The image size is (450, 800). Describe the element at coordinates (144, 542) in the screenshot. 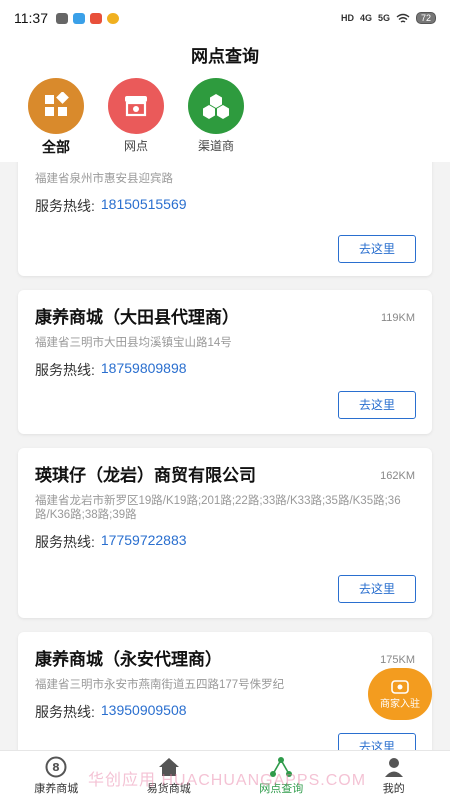

I see `phone-number: 17759722883` at that location.